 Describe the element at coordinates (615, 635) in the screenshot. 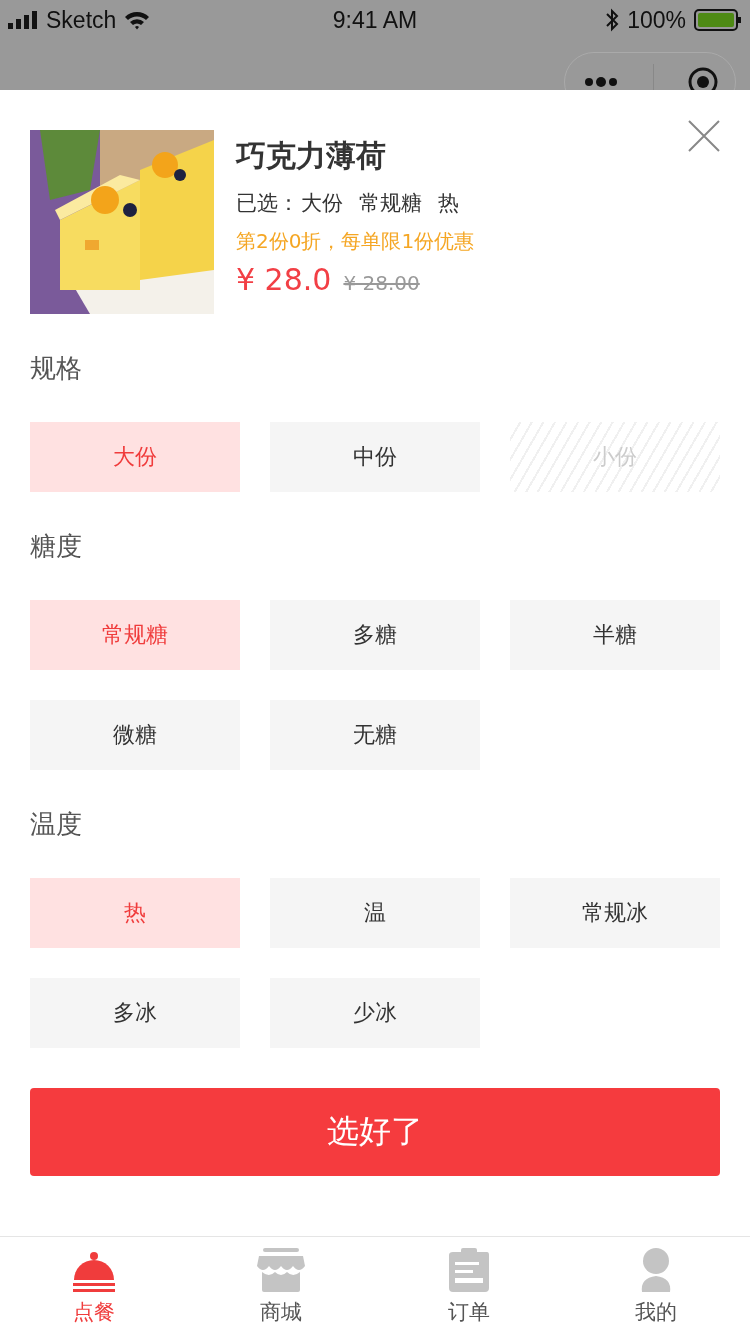

I see `option-button: 半糖` at that location.